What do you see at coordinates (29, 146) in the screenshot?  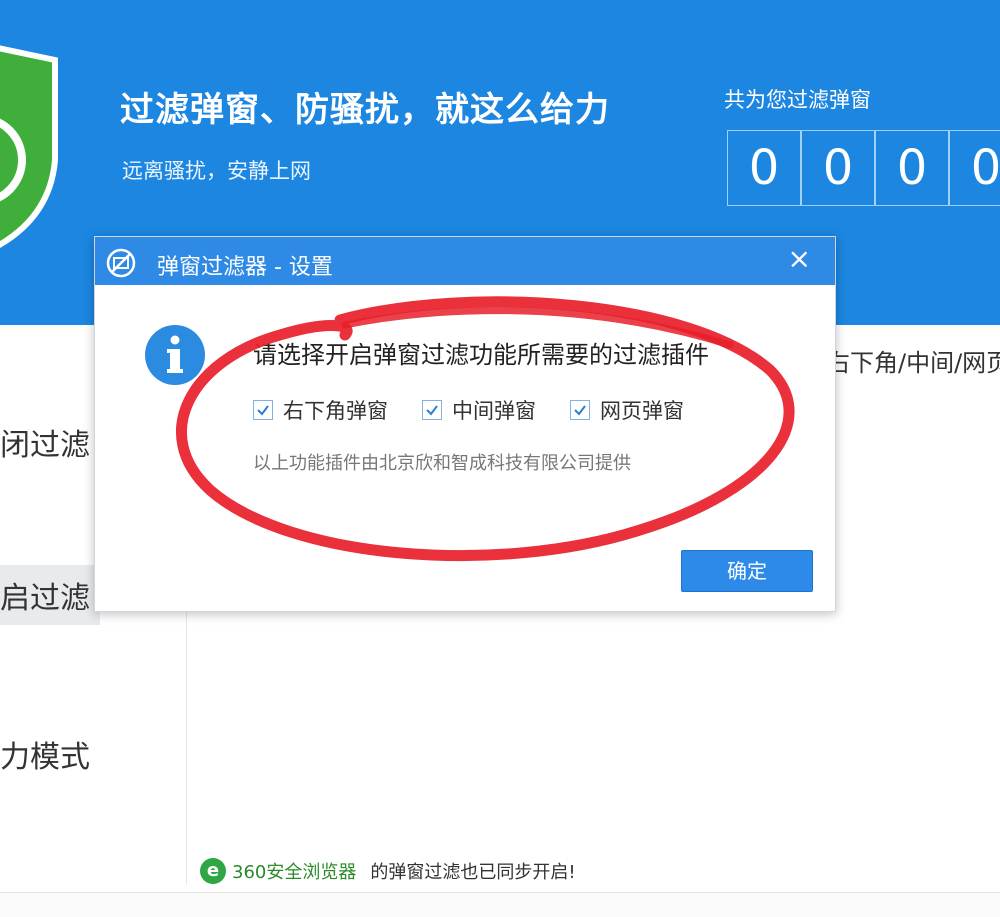 I see `shield-logo-icon` at bounding box center [29, 146].